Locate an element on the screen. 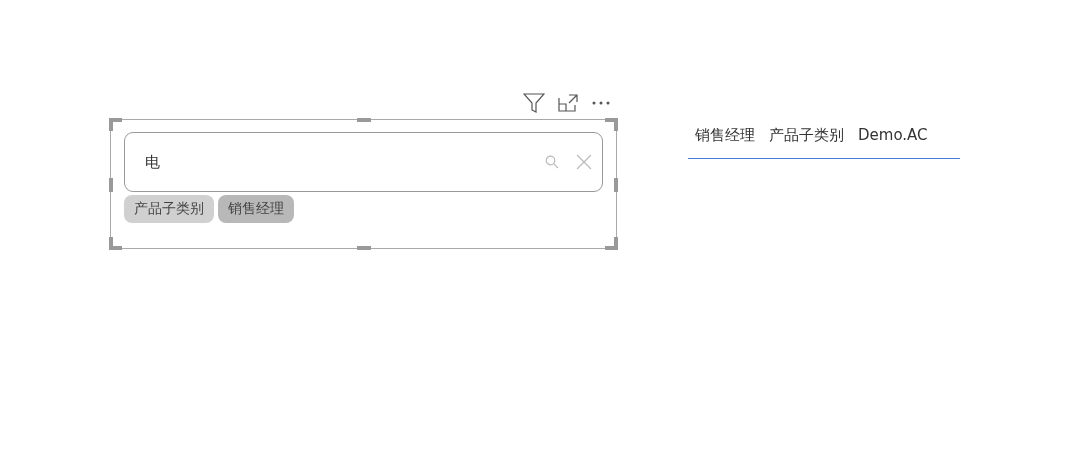 The image size is (1079, 453). column-header: 产品子类别 is located at coordinates (806, 135).